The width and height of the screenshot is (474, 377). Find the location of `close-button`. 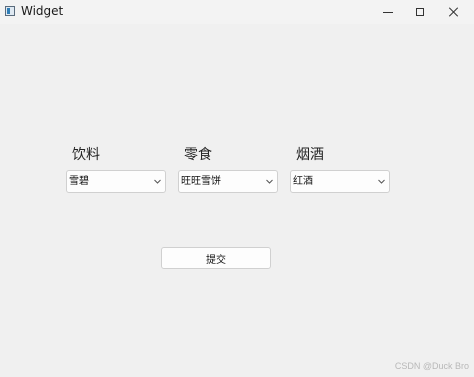

close-button is located at coordinates (454, 12).